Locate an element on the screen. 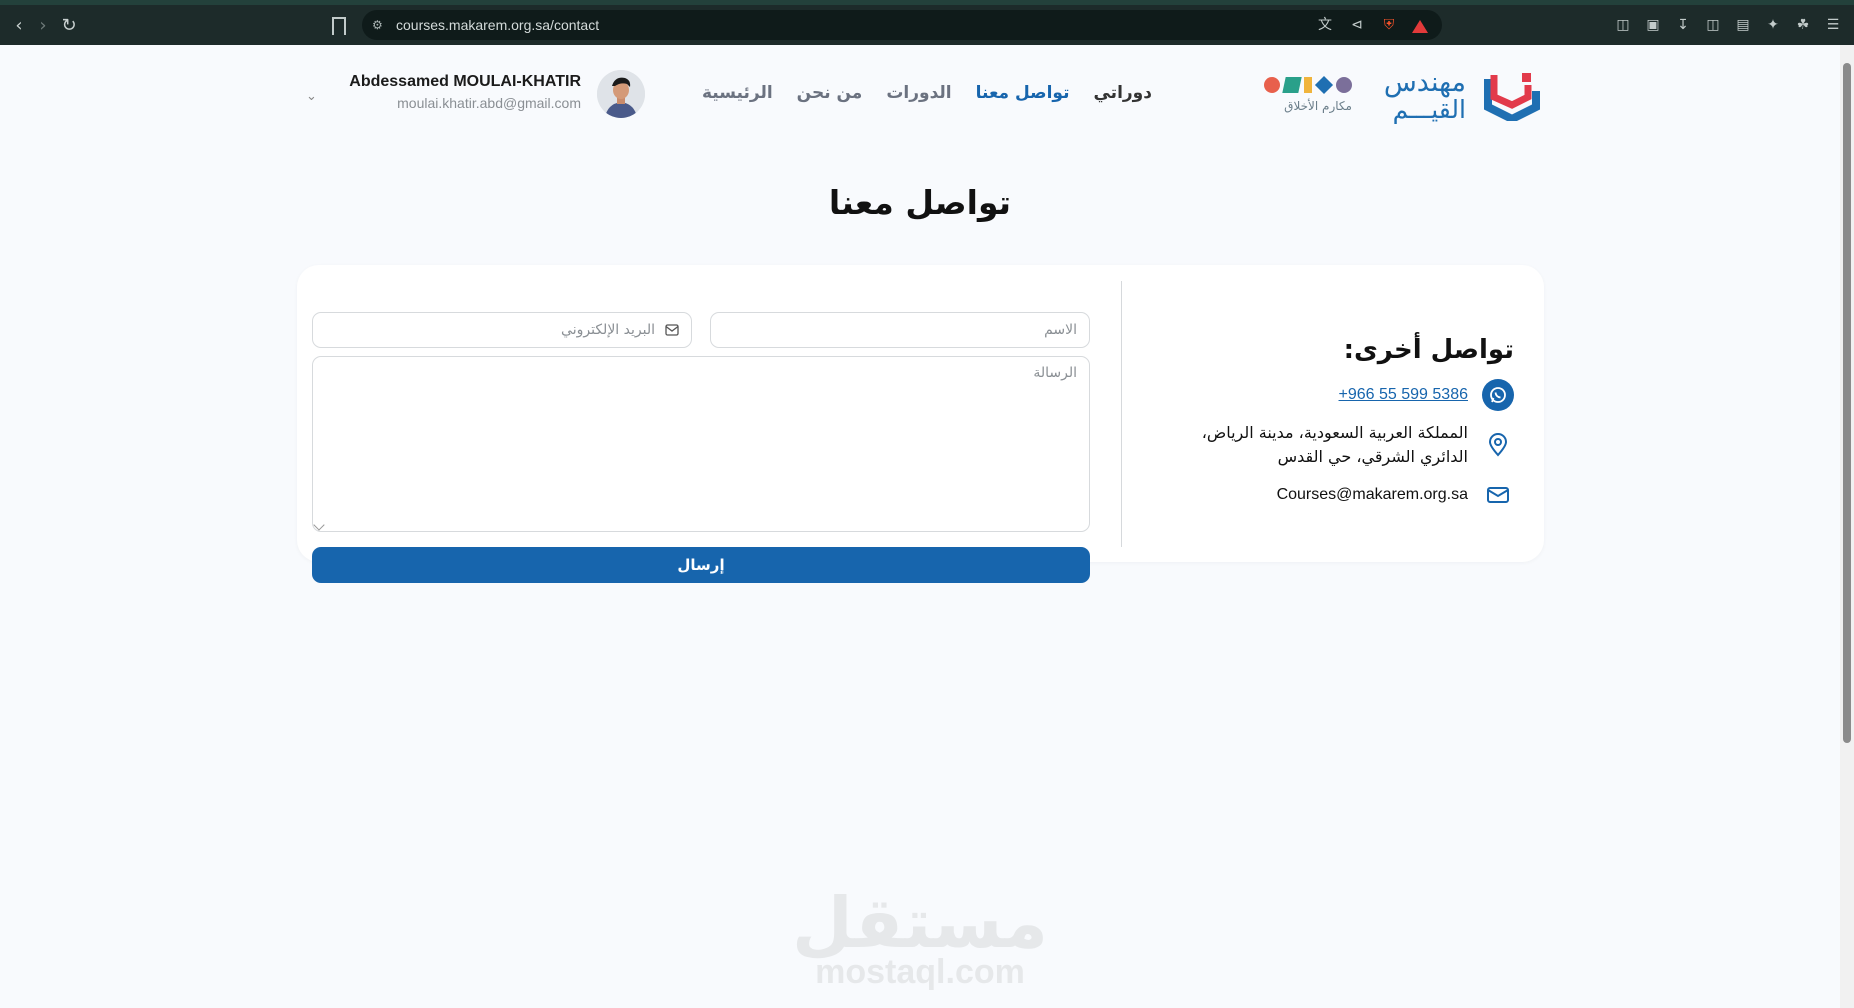  page-scrollbar is located at coordinates (1847, 526).